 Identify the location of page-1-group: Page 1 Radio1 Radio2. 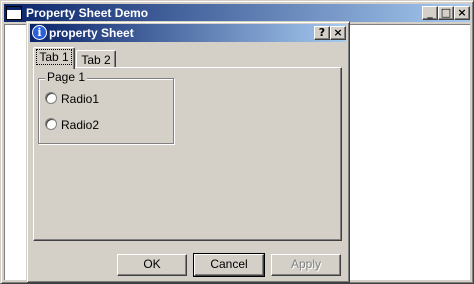
(106, 107).